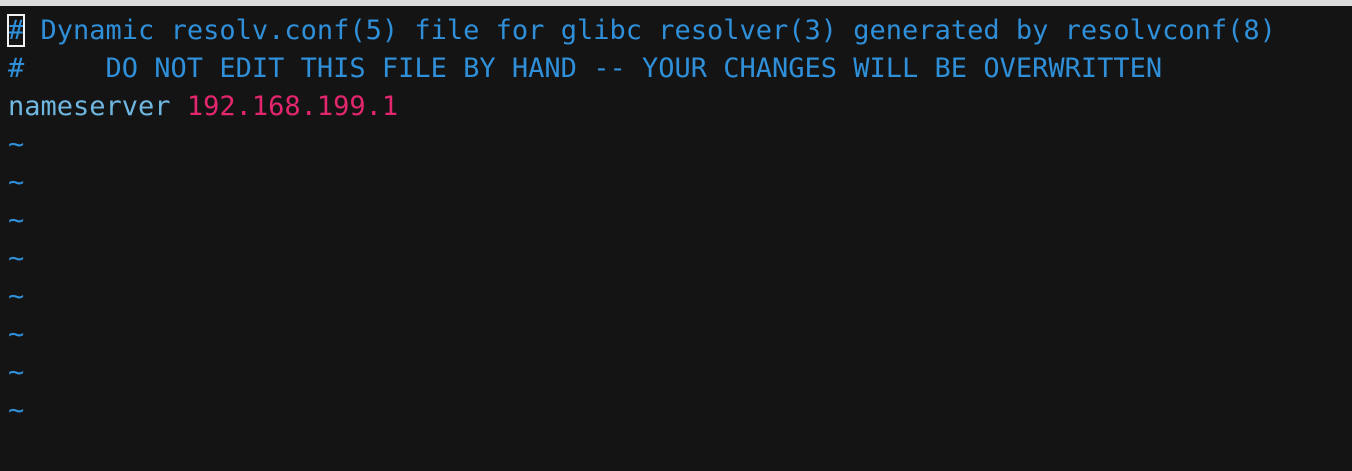 This screenshot has height=471, width=1352. I want to click on line-3: nameserver 192.168.199.1, so click(203, 107).